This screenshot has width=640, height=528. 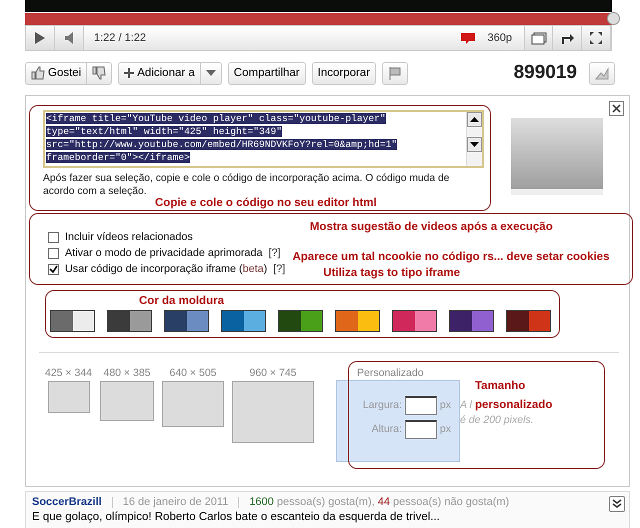 I want to click on down-arrow-icon, so click(x=474, y=144).